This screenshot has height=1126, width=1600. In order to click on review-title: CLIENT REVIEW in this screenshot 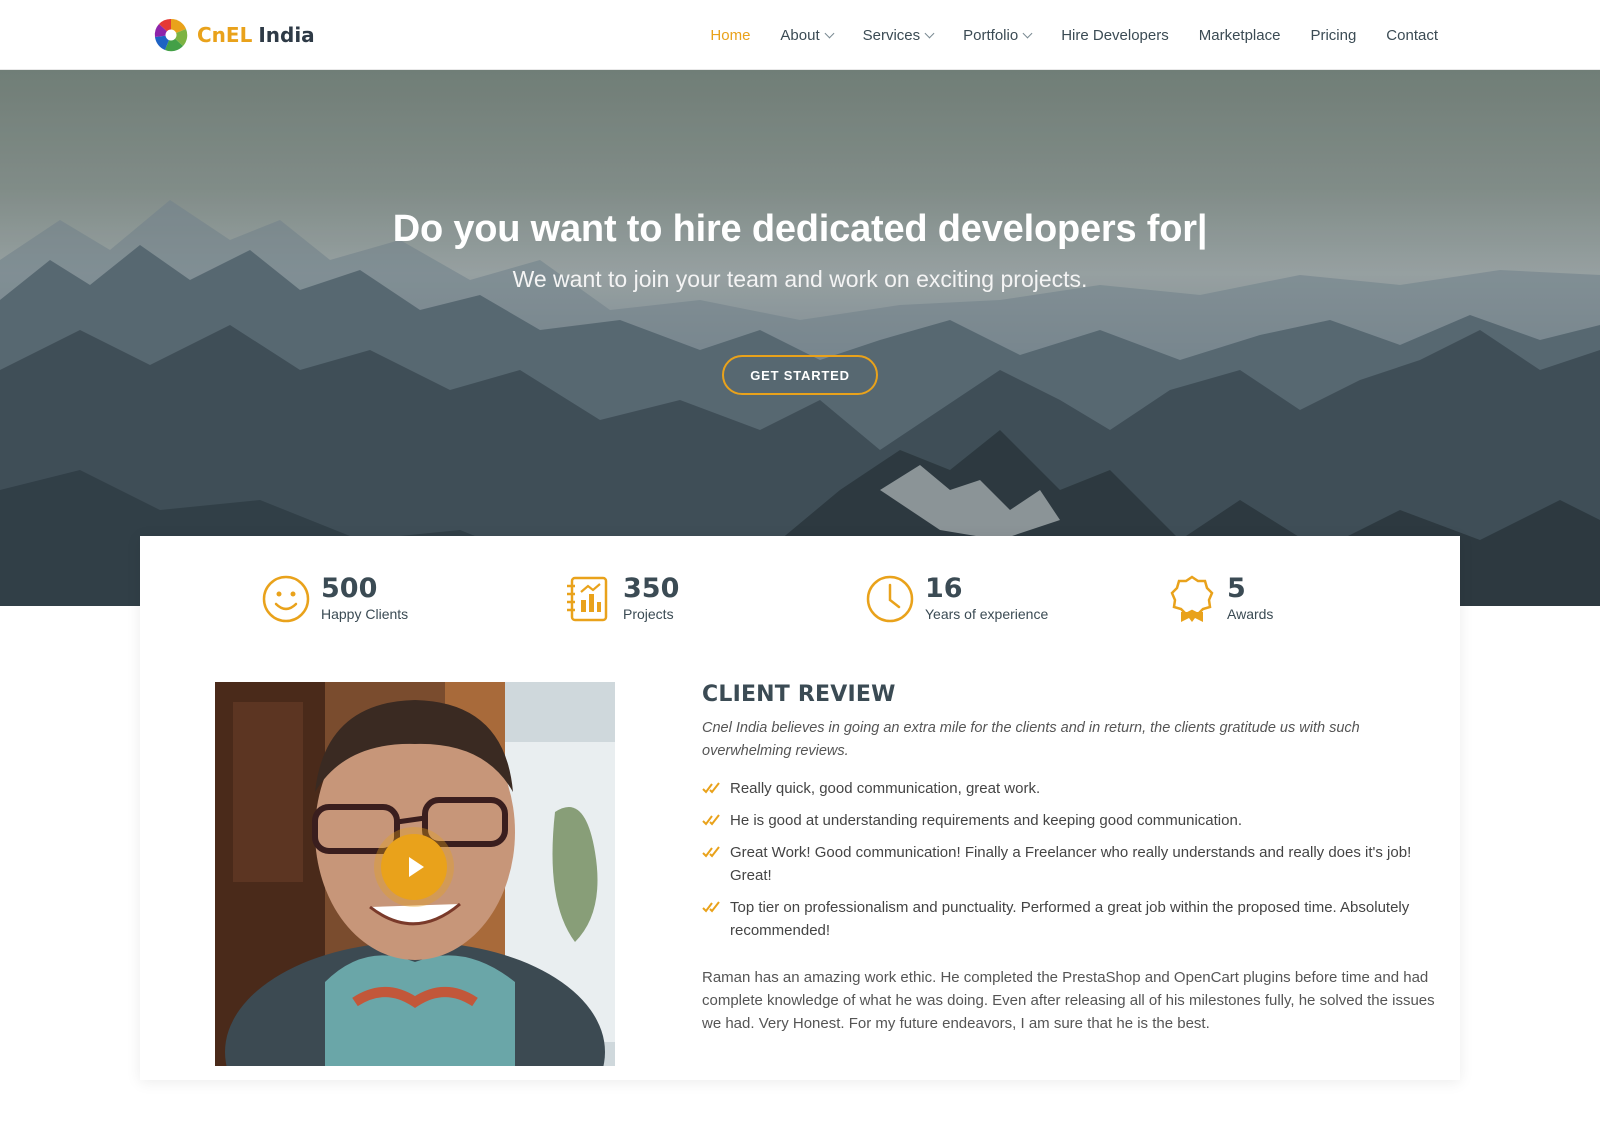, I will do `click(799, 694)`.